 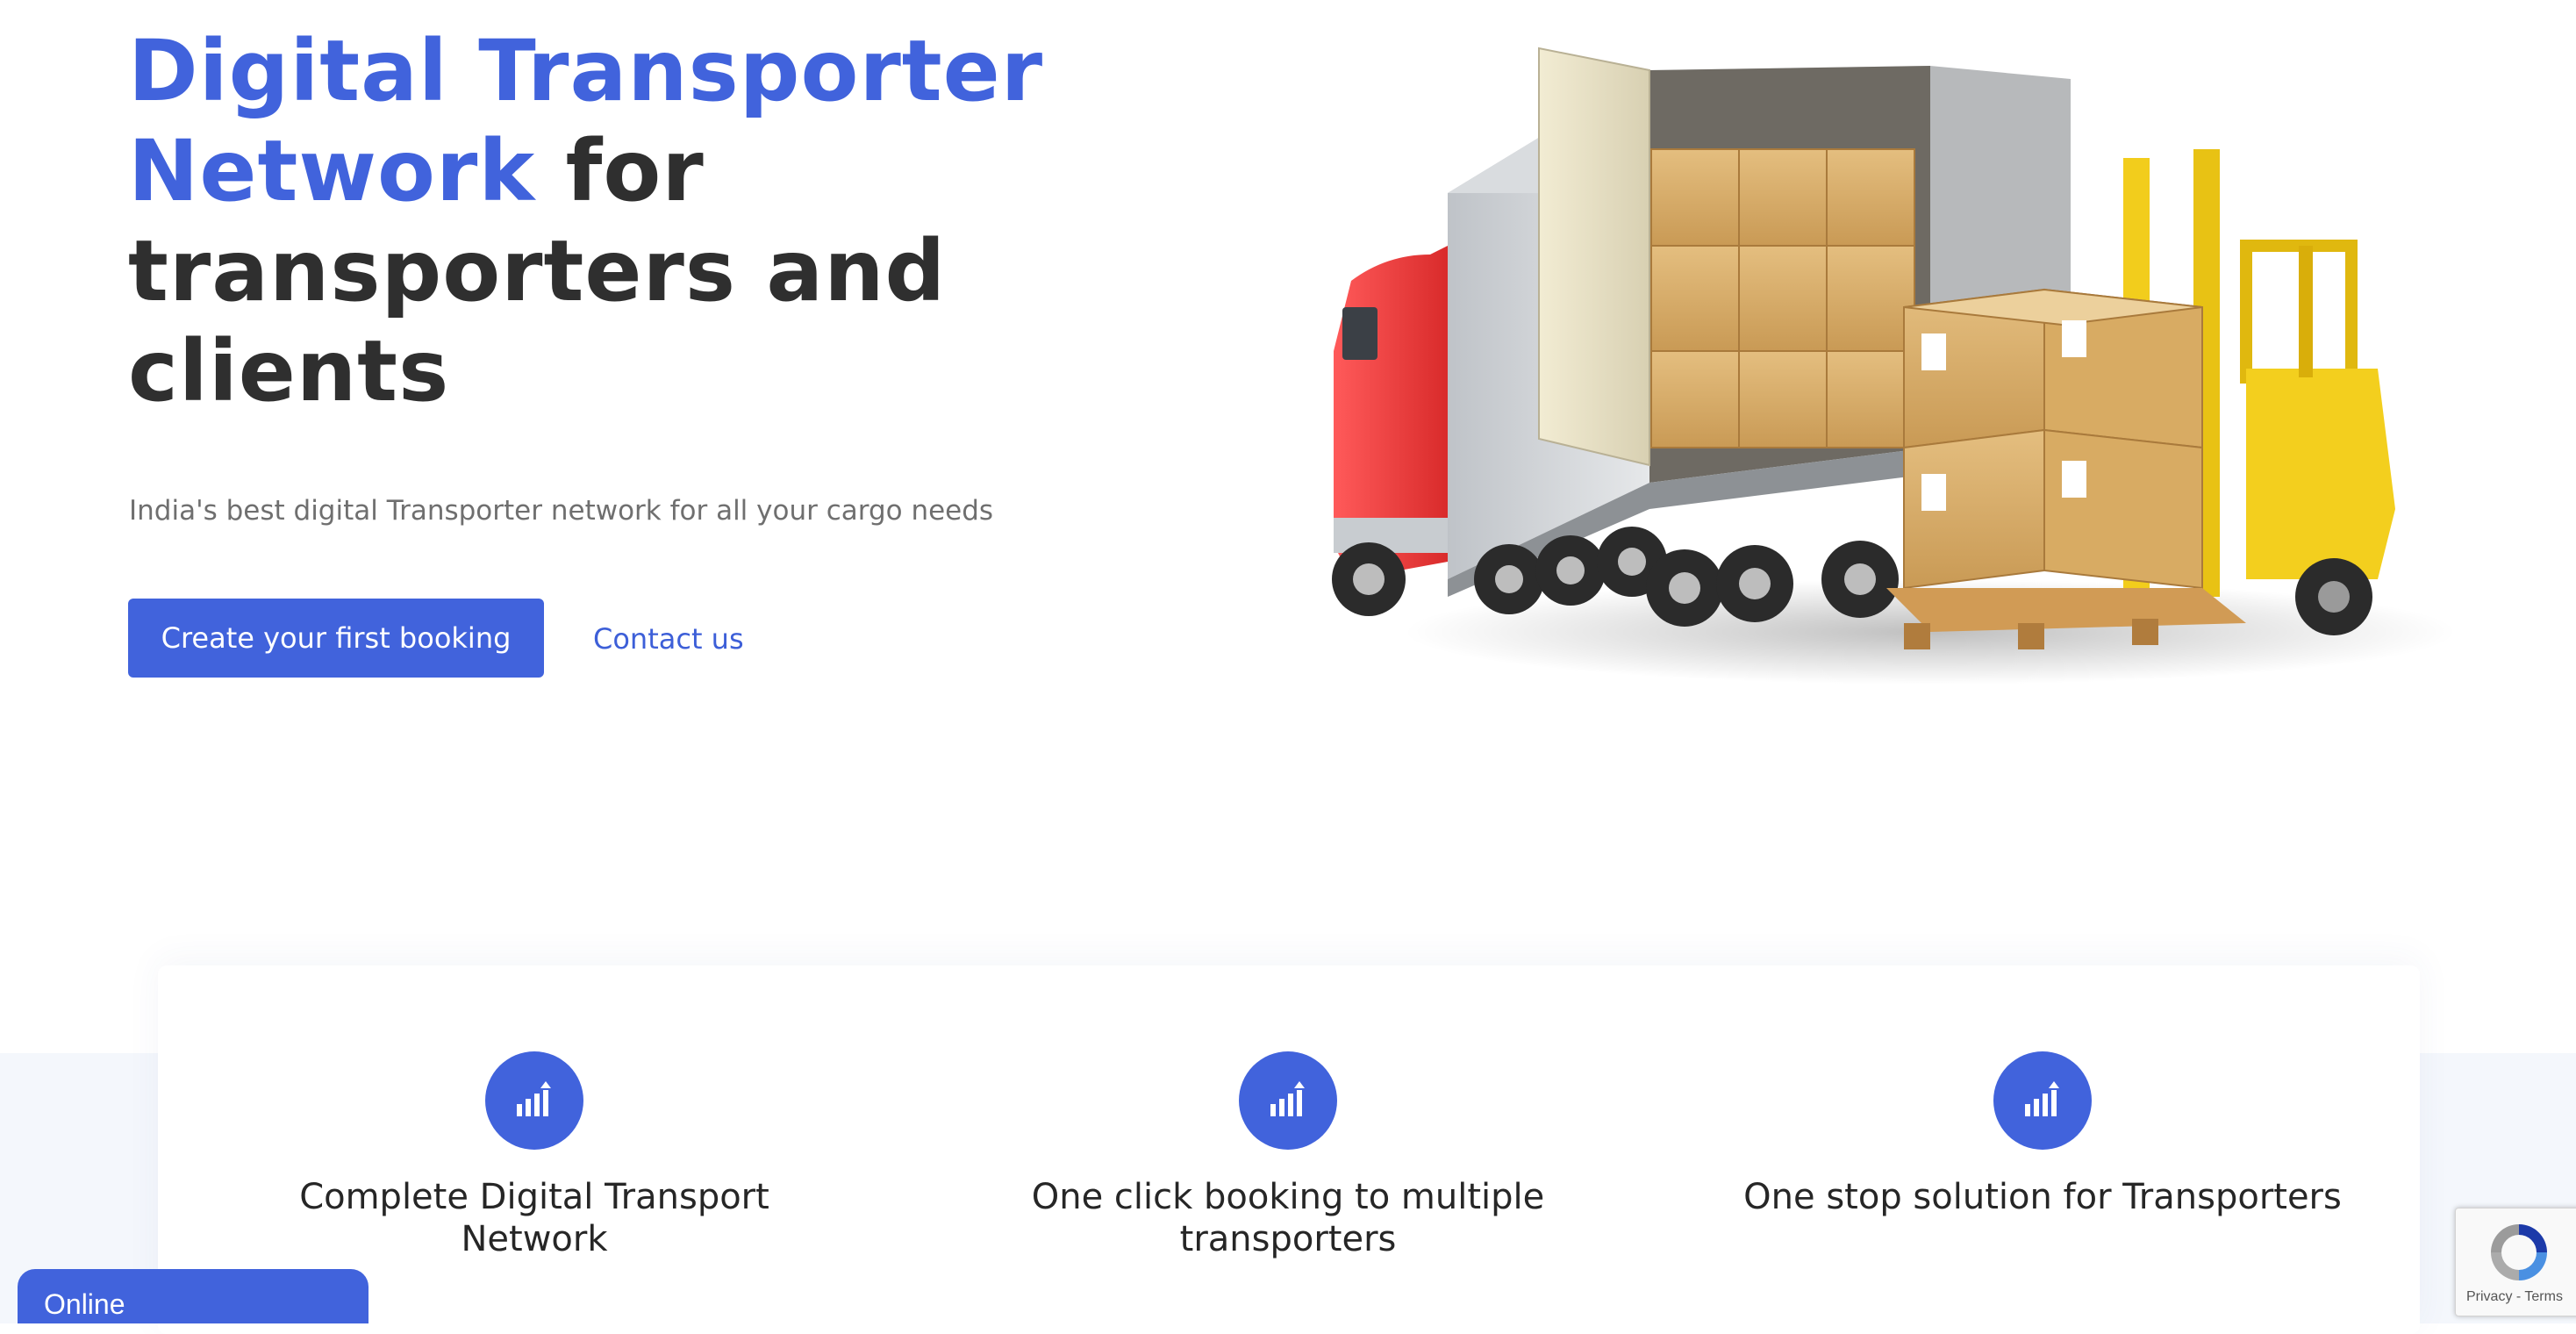 What do you see at coordinates (193, 1296) in the screenshot?
I see `online-chat-tab: Online` at bounding box center [193, 1296].